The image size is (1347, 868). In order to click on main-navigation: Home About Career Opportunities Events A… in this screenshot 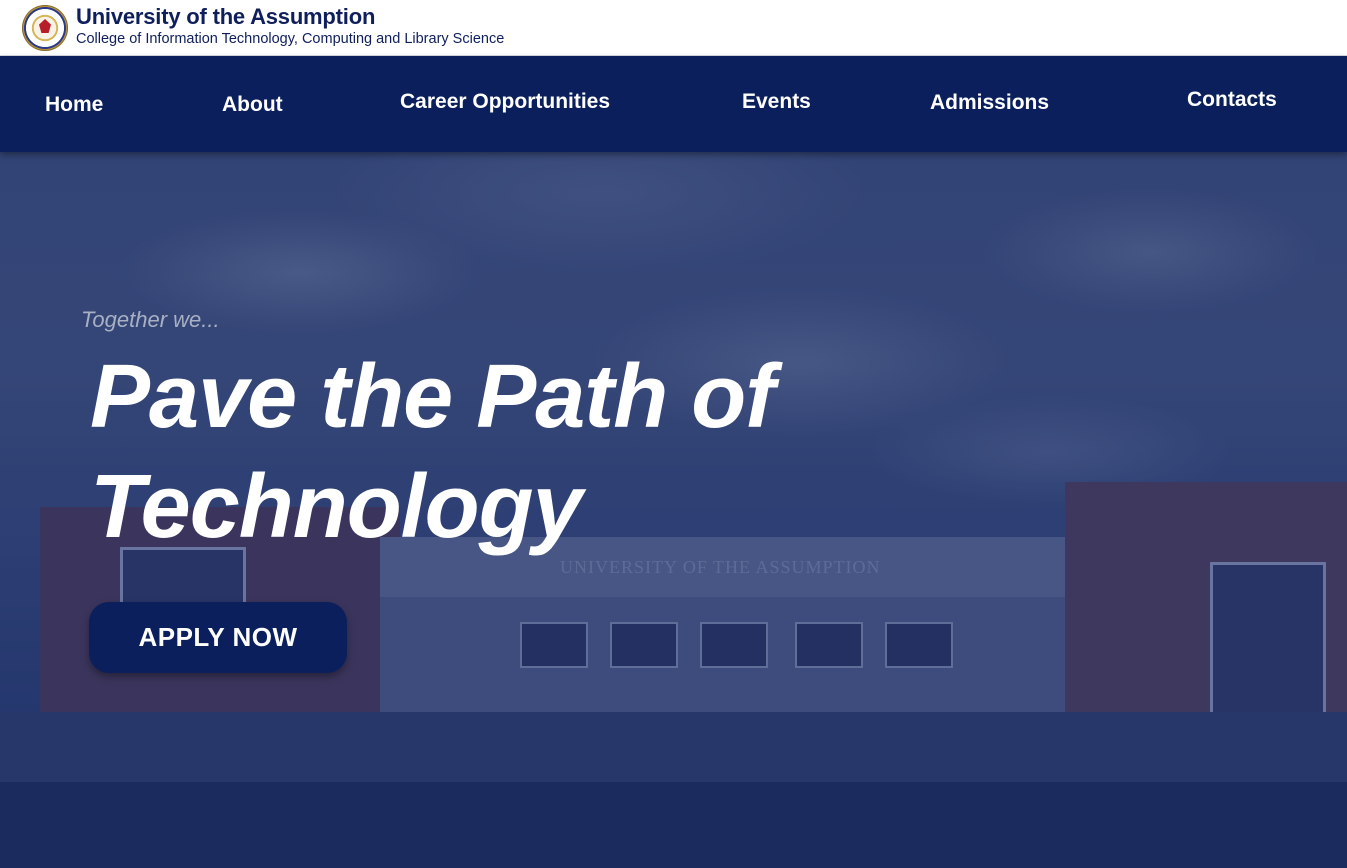, I will do `click(673, 104)`.